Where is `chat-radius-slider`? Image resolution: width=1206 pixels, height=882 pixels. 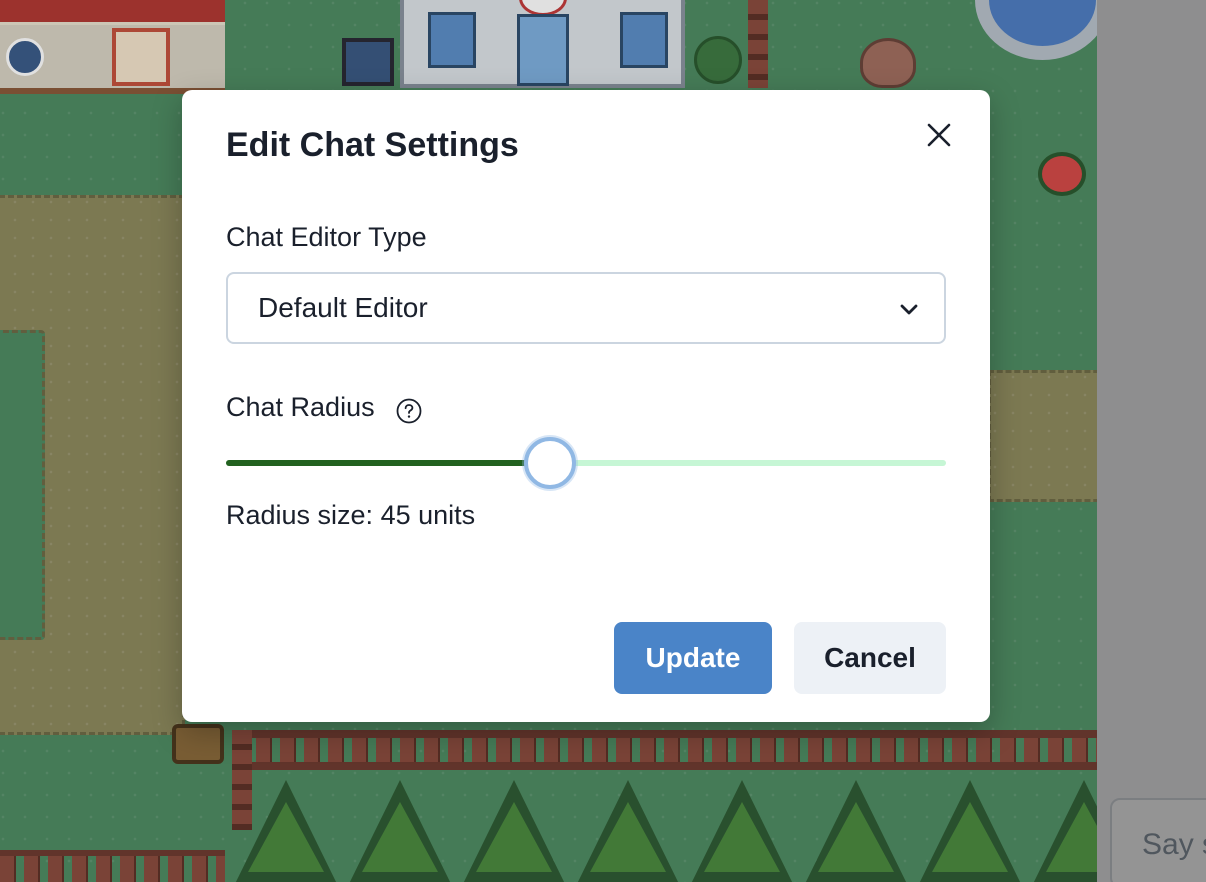 chat-radius-slider is located at coordinates (586, 464).